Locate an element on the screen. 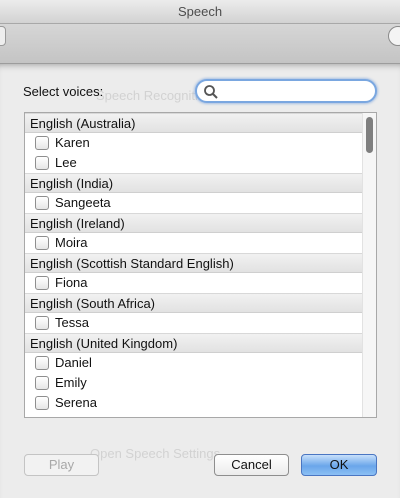 Image resolution: width=400 pixels, height=498 pixels. checkbox-fiona is located at coordinates (42, 283).